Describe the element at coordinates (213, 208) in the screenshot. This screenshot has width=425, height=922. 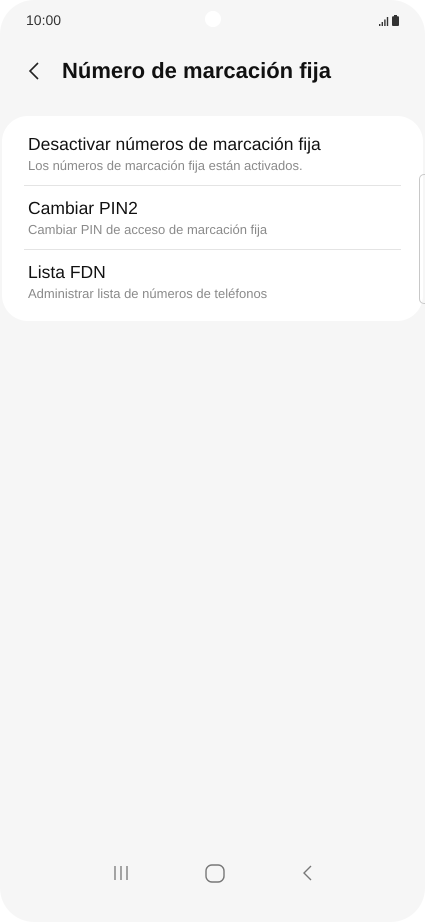
I see `item-title: Cambiar PIN2` at that location.